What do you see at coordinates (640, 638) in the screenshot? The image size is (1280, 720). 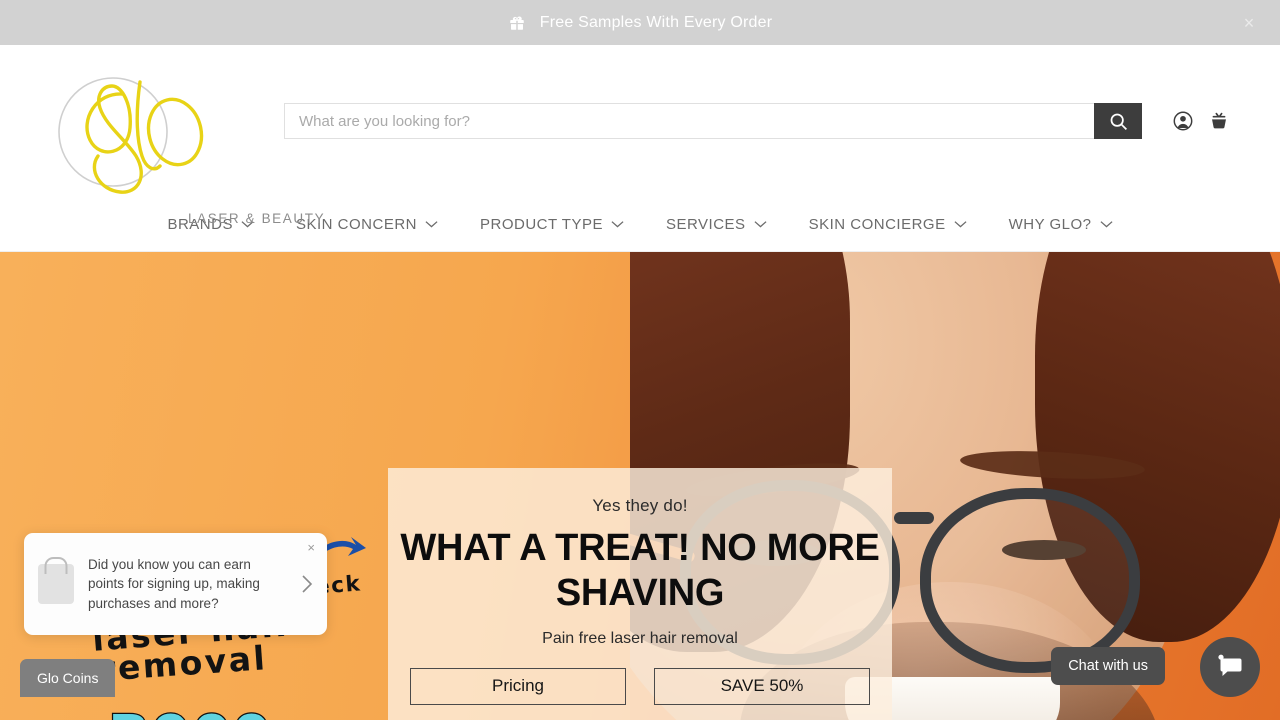 I see `promo-subtitle: Pain free laser hair removal` at bounding box center [640, 638].